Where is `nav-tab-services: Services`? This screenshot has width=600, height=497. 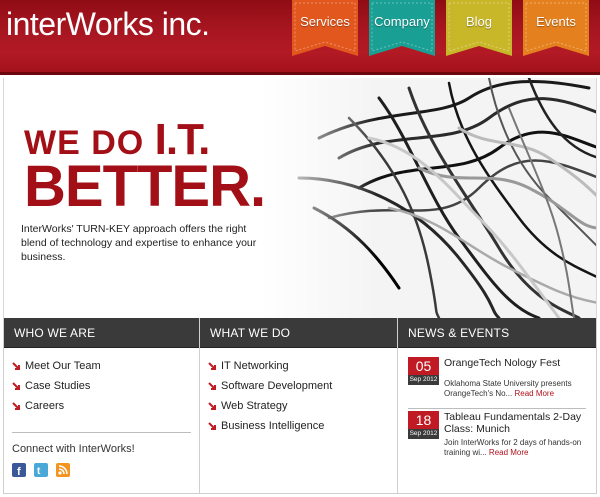 nav-tab-services: Services is located at coordinates (325, 29).